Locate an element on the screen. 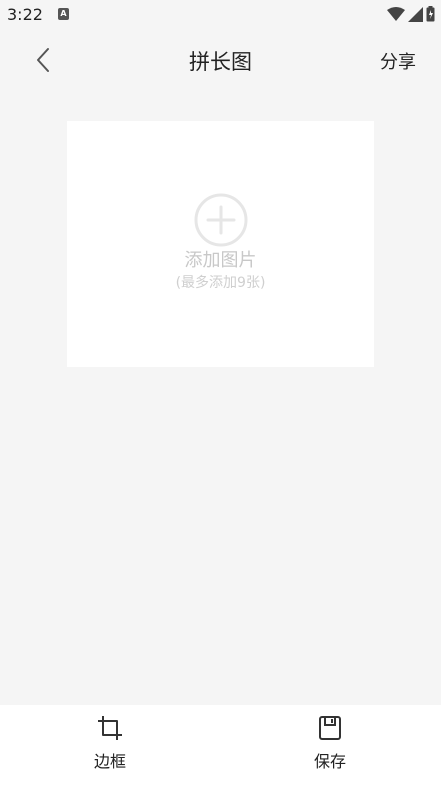  a-icon: A is located at coordinates (63, 14).